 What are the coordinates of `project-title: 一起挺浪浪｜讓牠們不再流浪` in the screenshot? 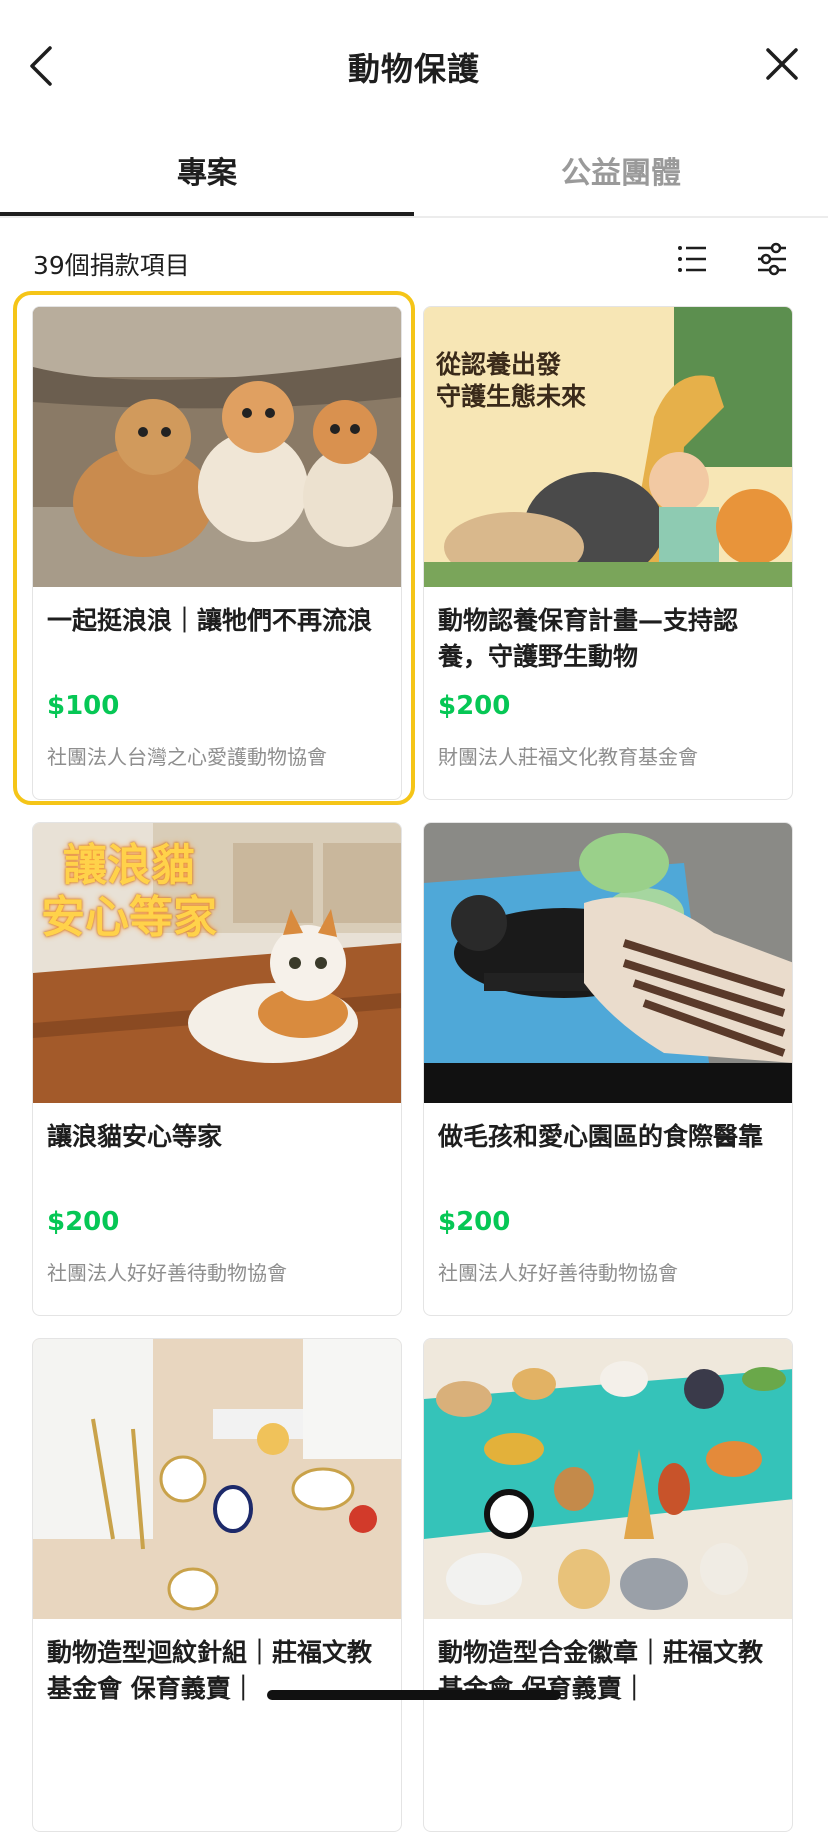 It's located at (210, 620).